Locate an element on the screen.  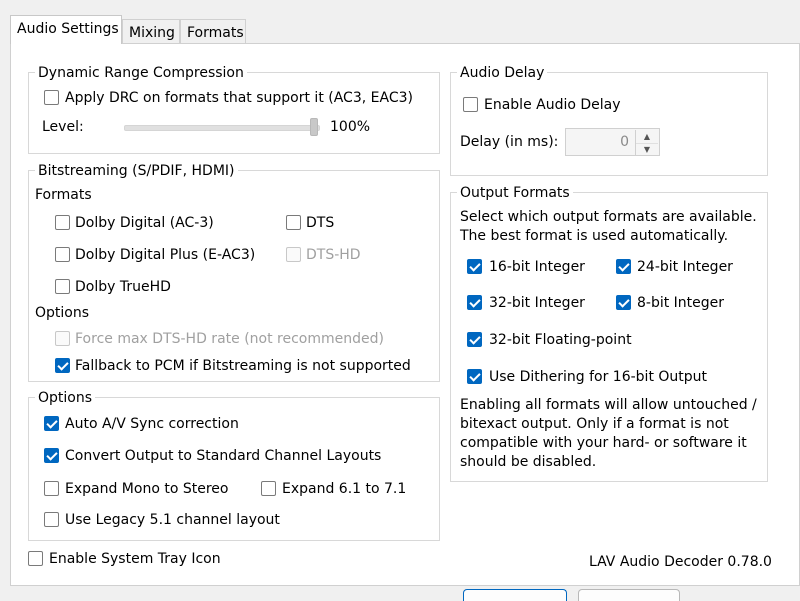
delay-spin-buttons: ▲ ▼ is located at coordinates (646, 143).